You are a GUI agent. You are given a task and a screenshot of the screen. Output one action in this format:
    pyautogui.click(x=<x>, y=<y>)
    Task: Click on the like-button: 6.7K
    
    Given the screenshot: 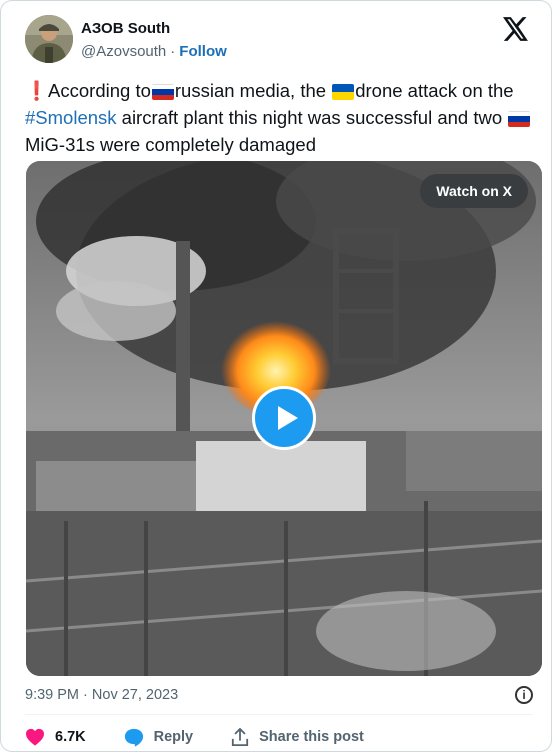 What is the action you would take?
    pyautogui.click(x=55, y=737)
    